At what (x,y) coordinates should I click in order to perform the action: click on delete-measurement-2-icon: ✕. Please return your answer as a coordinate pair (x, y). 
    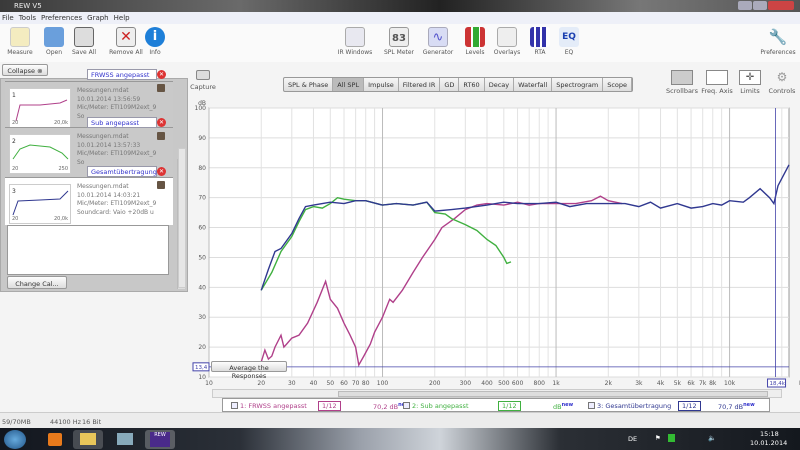
    Looking at the image, I should click on (161, 122).